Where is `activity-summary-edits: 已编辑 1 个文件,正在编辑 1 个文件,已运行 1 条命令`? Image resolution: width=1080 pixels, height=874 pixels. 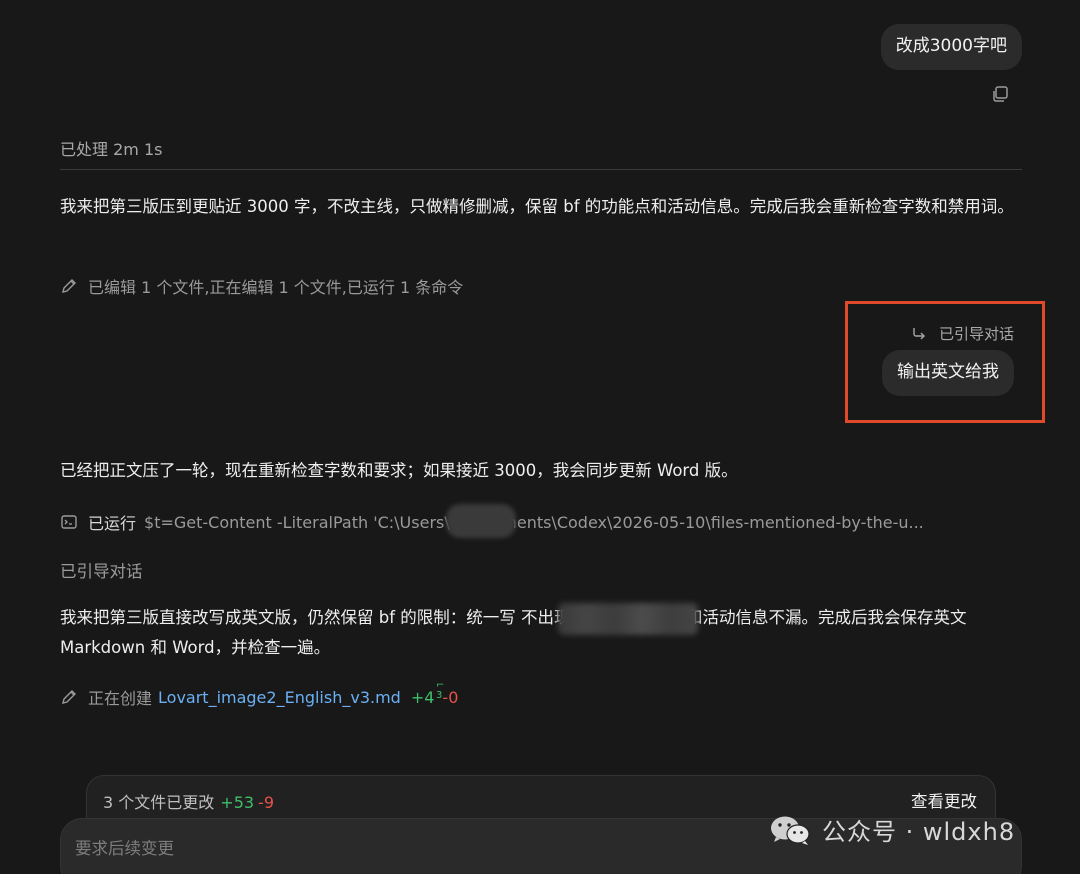
activity-summary-edits: 已编辑 1 个文件,正在编辑 1 个文件,已运行 1 条命令 is located at coordinates (261, 286).